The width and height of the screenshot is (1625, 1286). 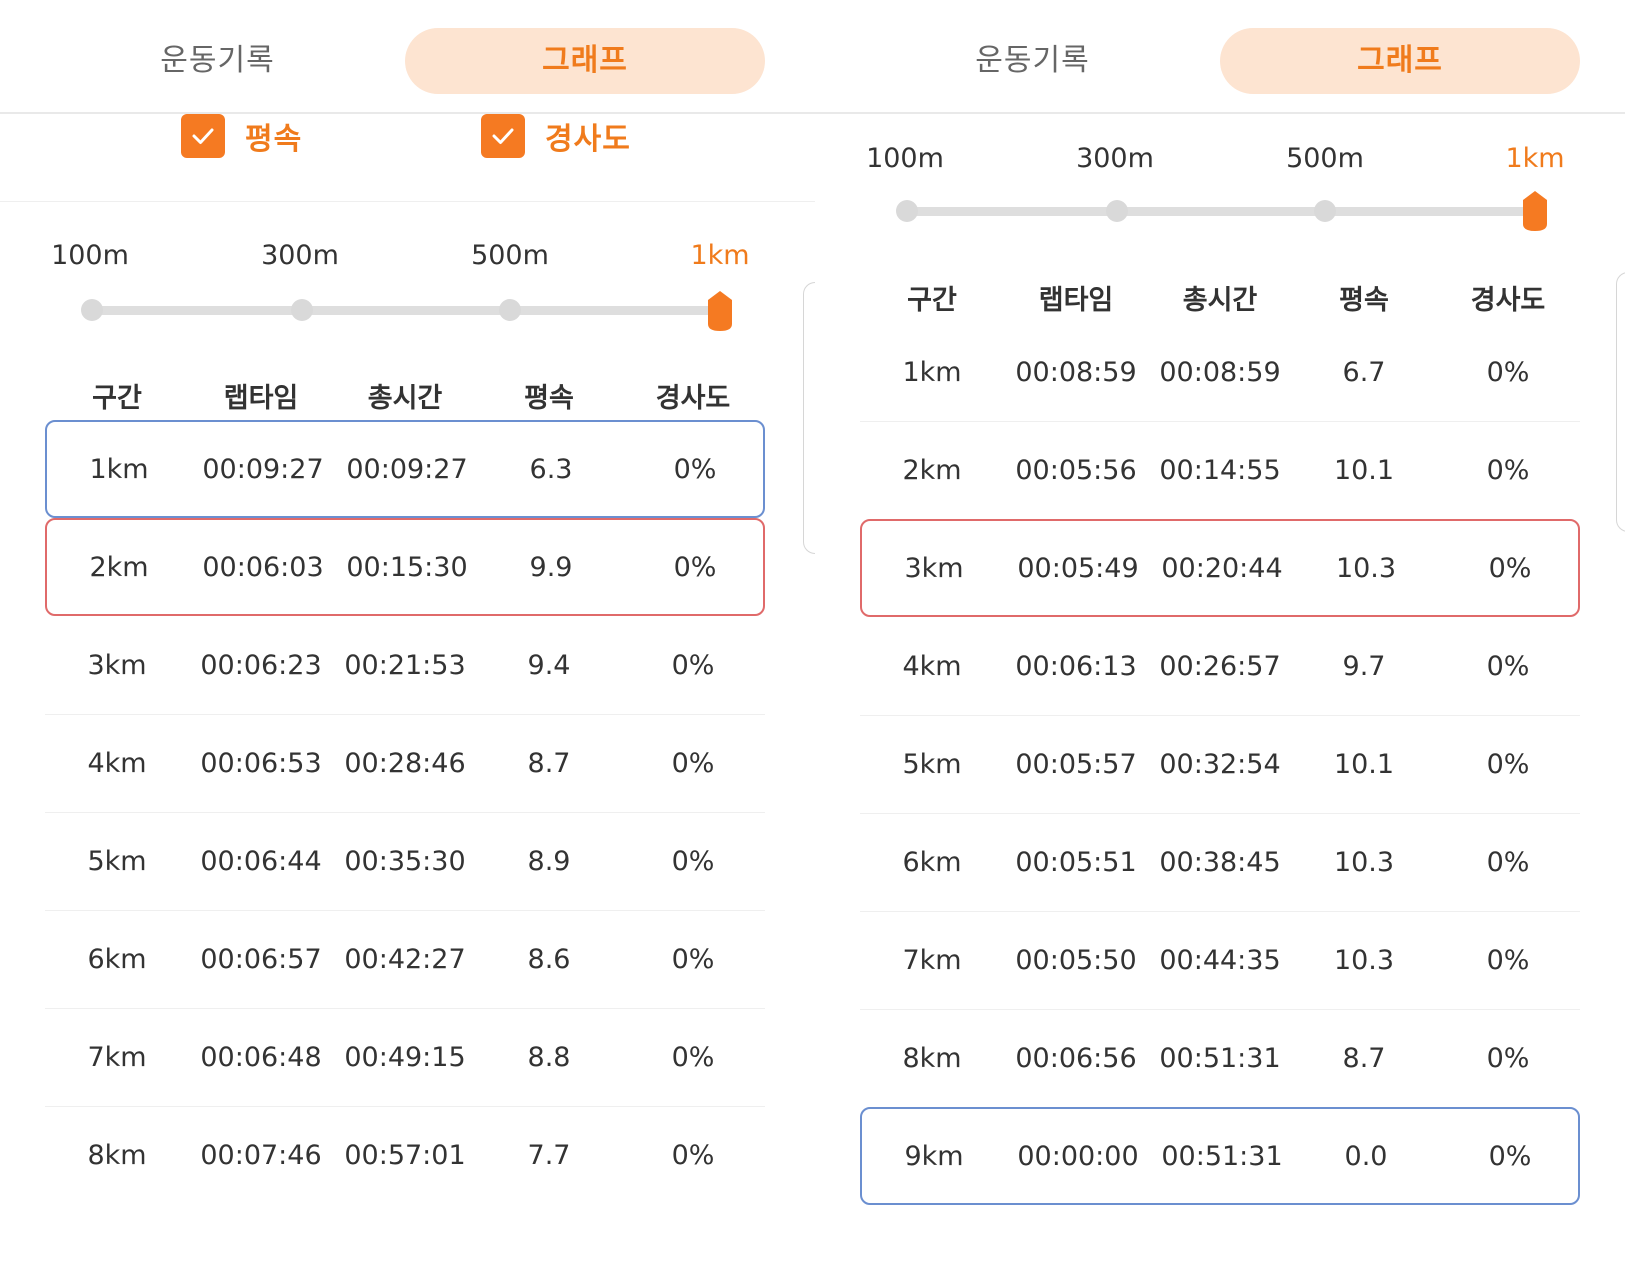 What do you see at coordinates (261, 1057) in the screenshot?
I see `cell-laptime: 00:06:48` at bounding box center [261, 1057].